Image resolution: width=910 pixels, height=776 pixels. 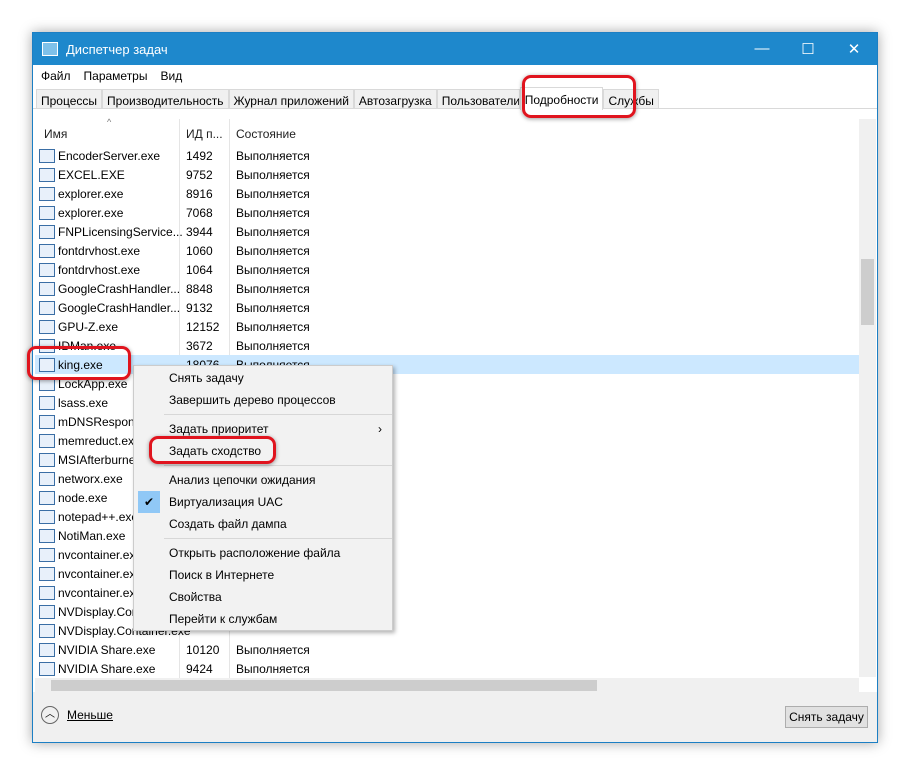 I want to click on process-pid: 3672, so click(x=199, y=345).